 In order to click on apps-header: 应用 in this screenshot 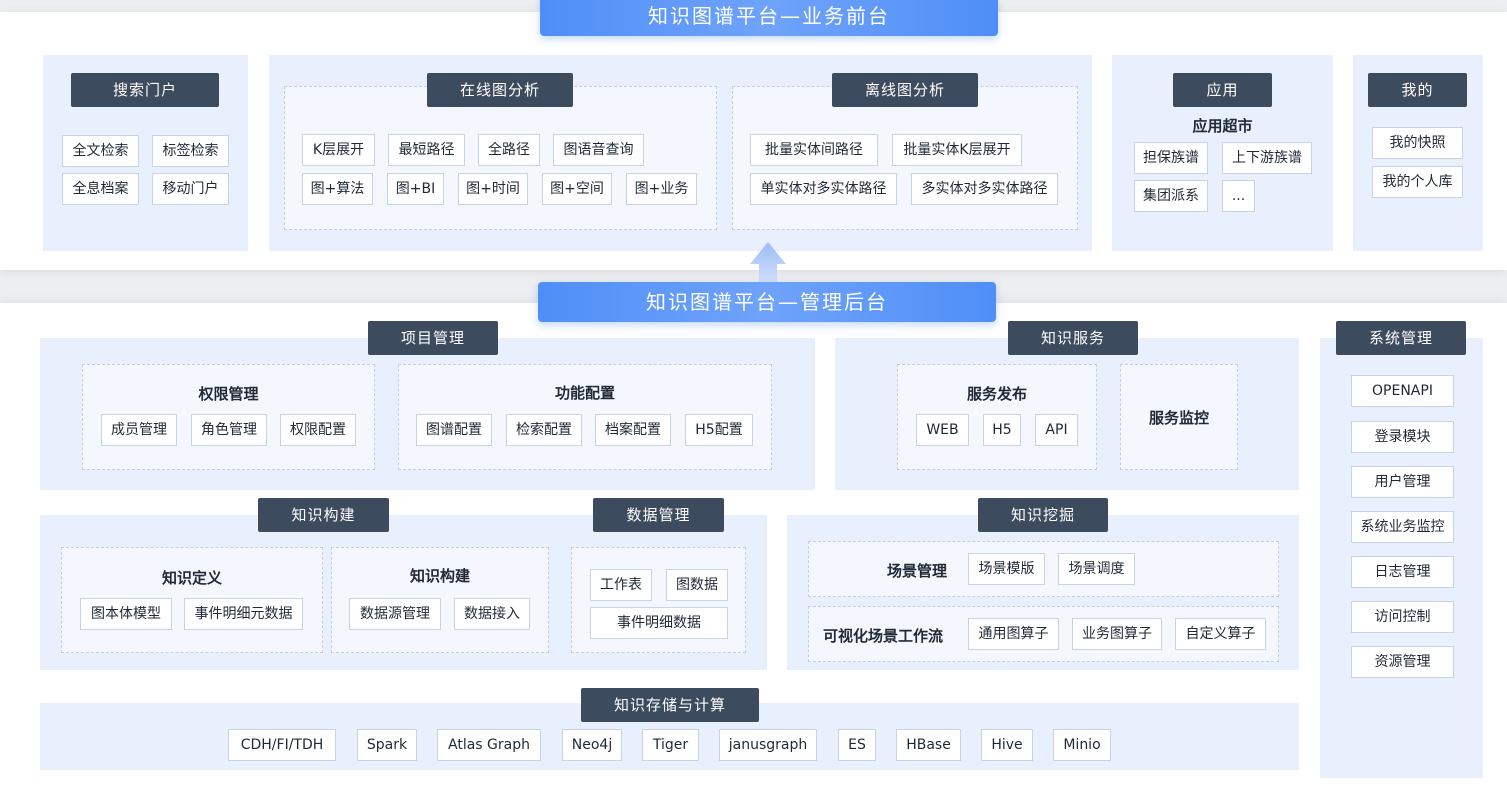, I will do `click(1222, 90)`.